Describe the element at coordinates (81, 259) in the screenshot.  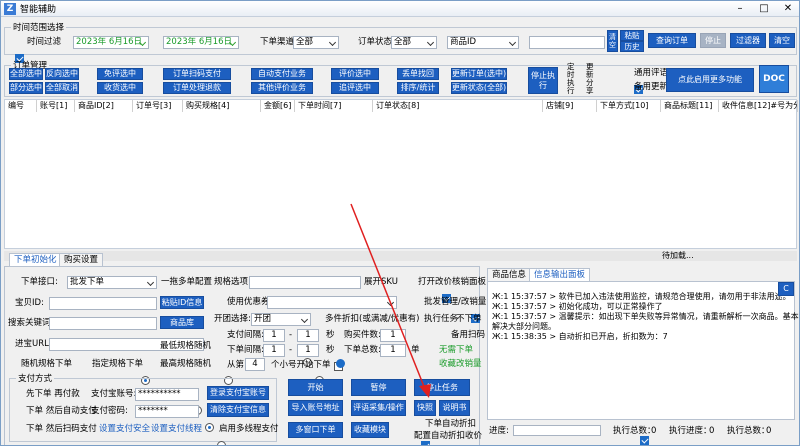
I see `tab-purchase-settings: 购买设置` at that location.